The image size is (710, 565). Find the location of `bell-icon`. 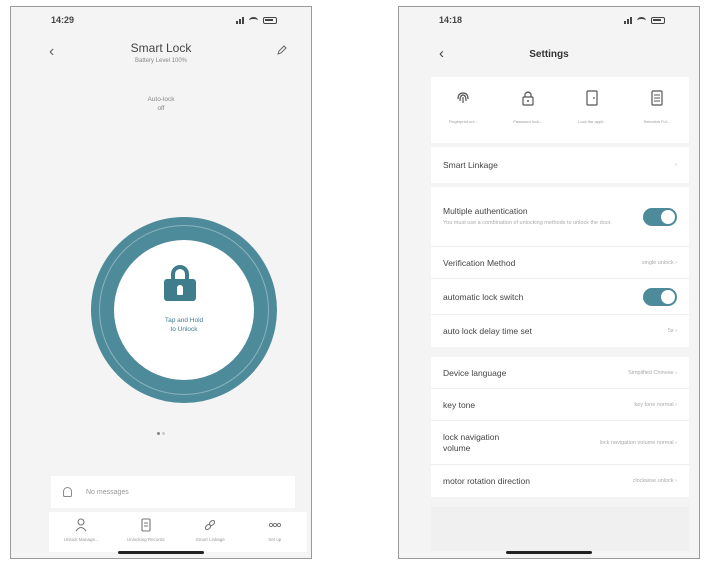

bell-icon is located at coordinates (67, 492).